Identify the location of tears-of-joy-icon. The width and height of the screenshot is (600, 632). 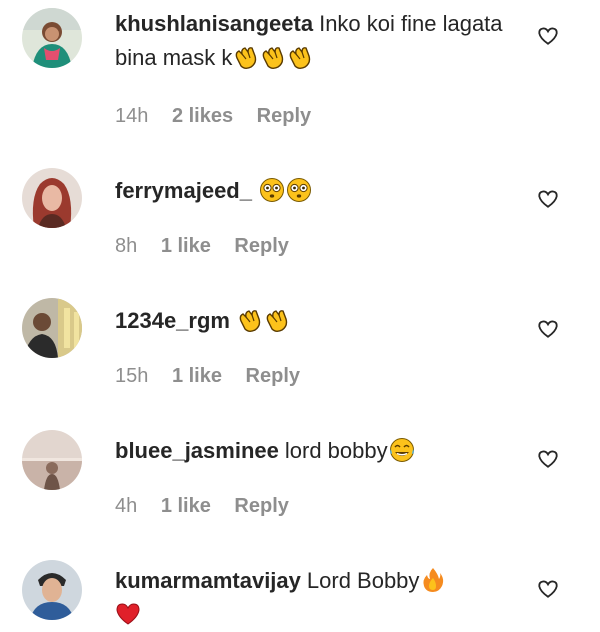
(402, 450).